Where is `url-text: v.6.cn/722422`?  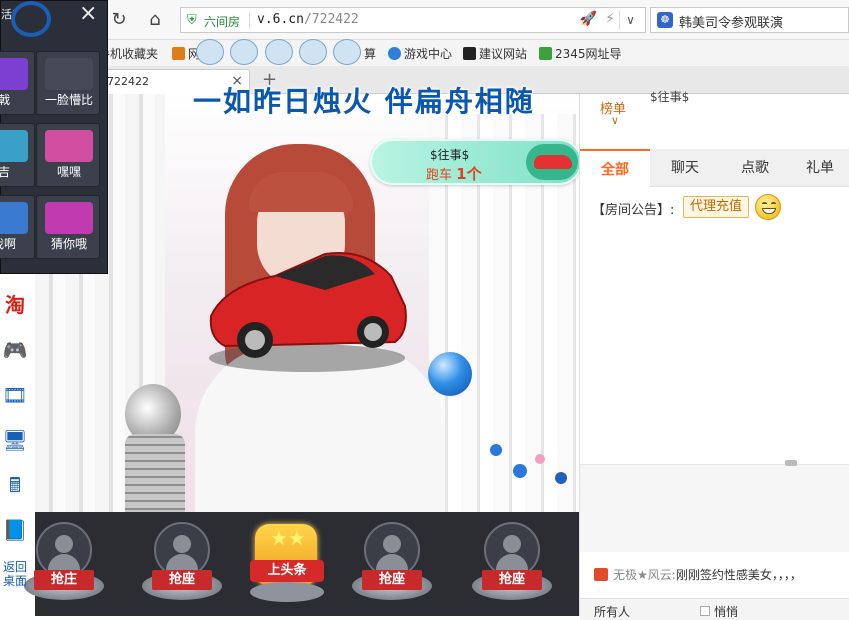 url-text: v.6.cn/722422 is located at coordinates (308, 19).